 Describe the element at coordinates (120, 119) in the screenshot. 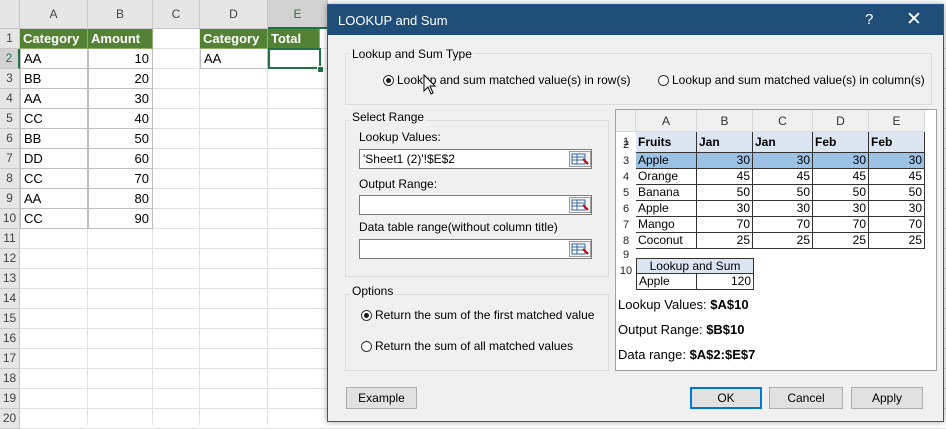

I see `amount-cell: 40` at that location.